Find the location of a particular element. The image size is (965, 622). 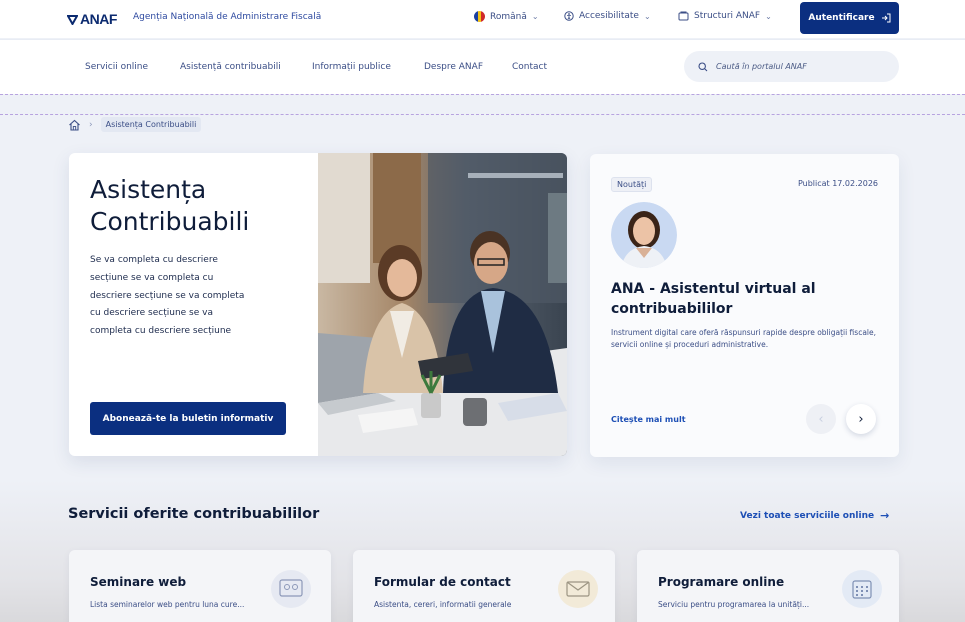

anaf-logo: ANAF is located at coordinates (92, 19).